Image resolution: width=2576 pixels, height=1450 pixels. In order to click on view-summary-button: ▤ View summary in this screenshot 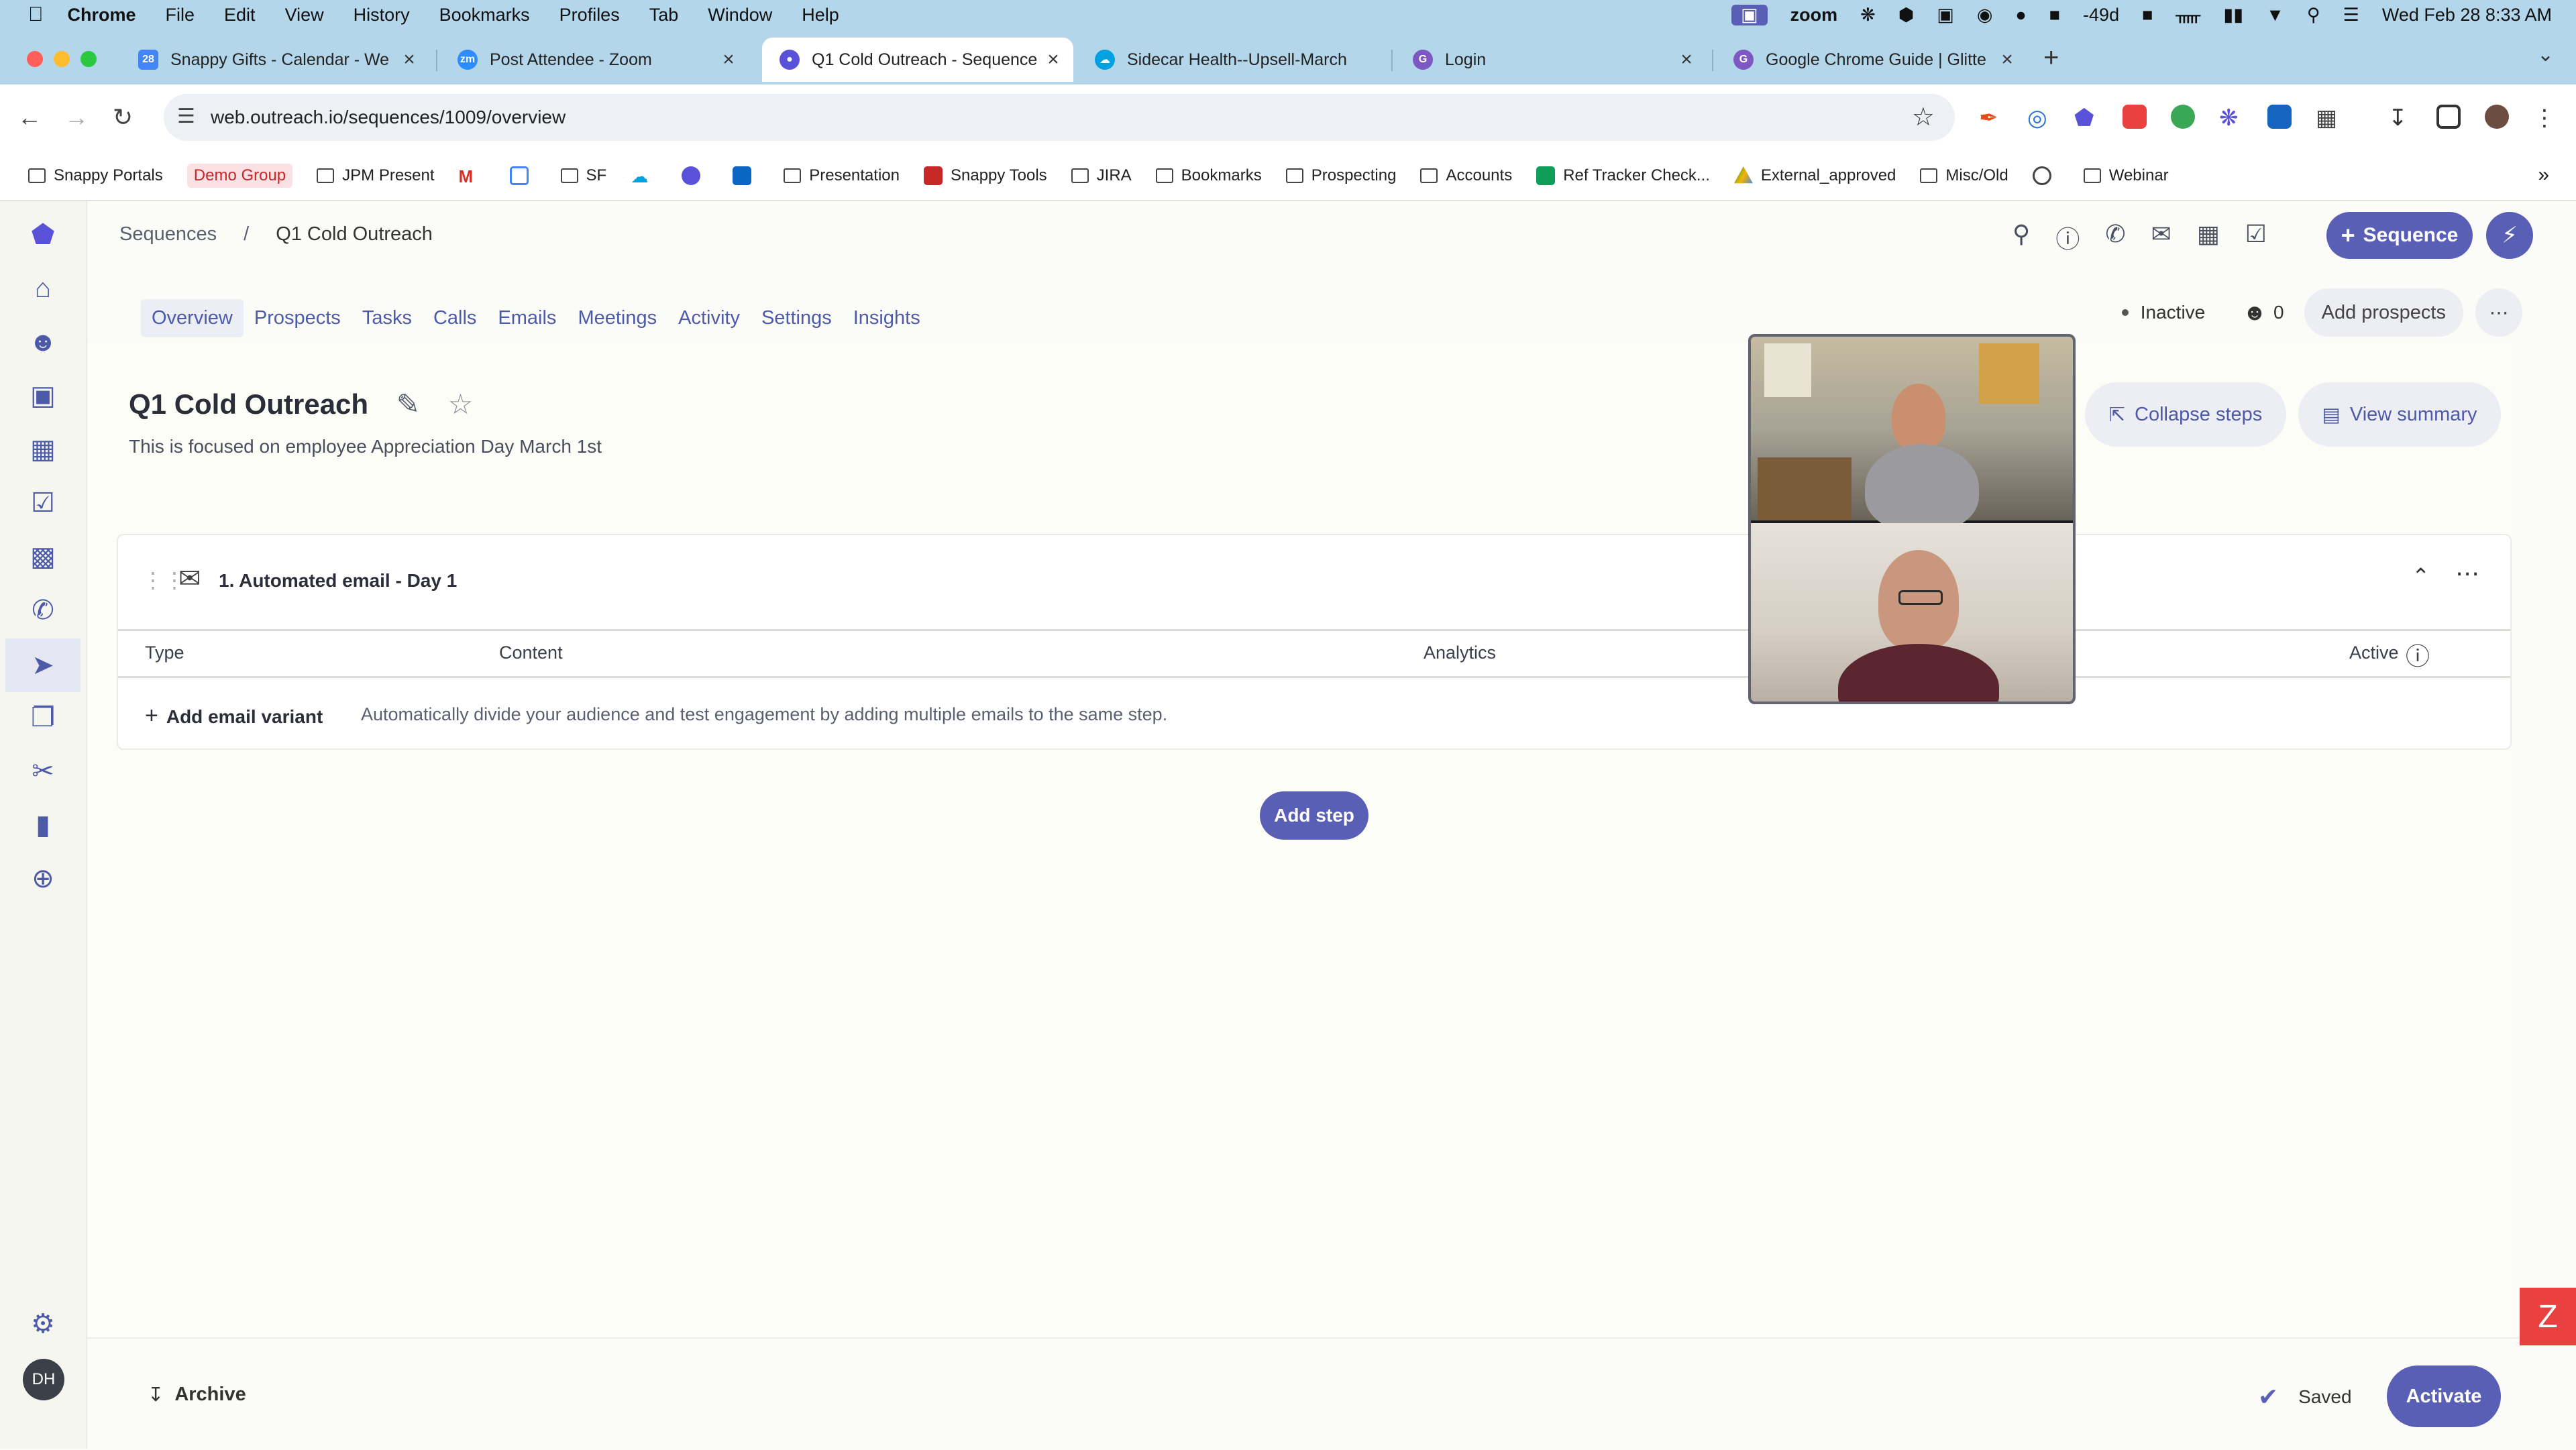, I will do `click(2399, 414)`.